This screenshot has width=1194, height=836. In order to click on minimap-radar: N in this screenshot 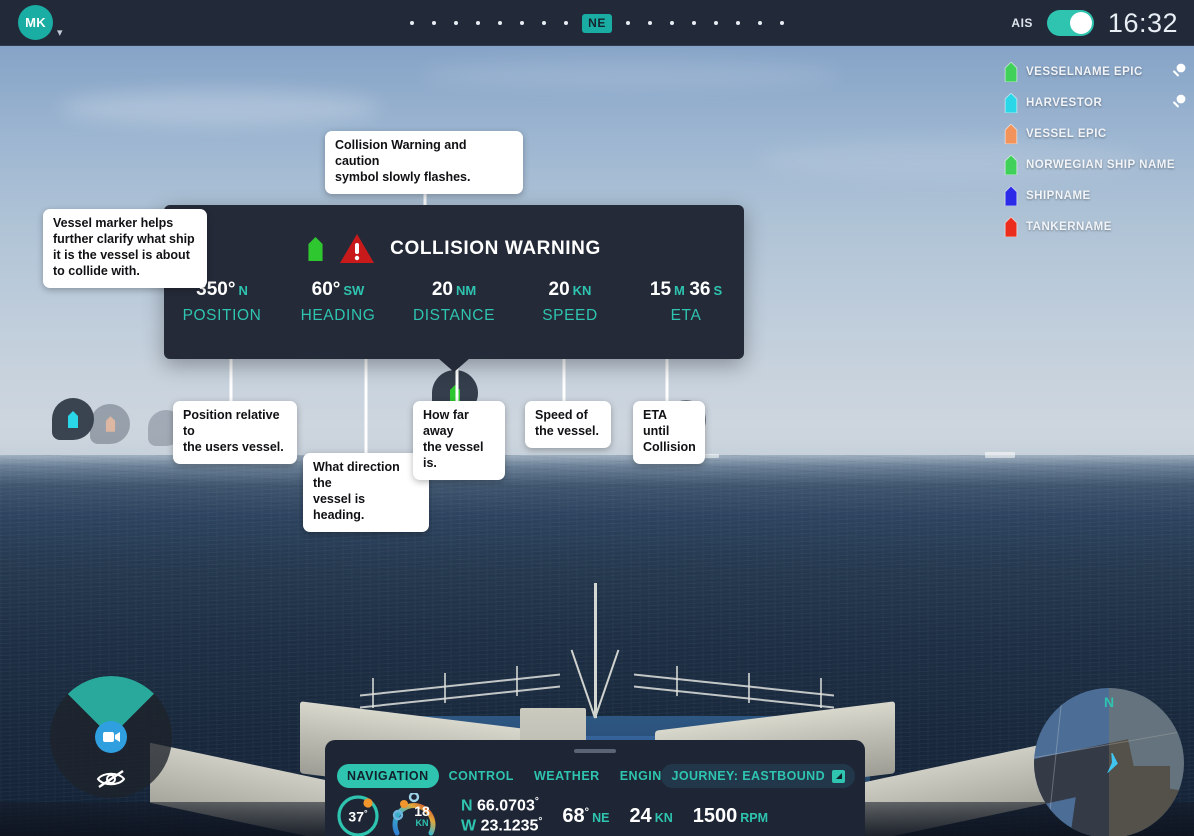, I will do `click(1109, 762)`.